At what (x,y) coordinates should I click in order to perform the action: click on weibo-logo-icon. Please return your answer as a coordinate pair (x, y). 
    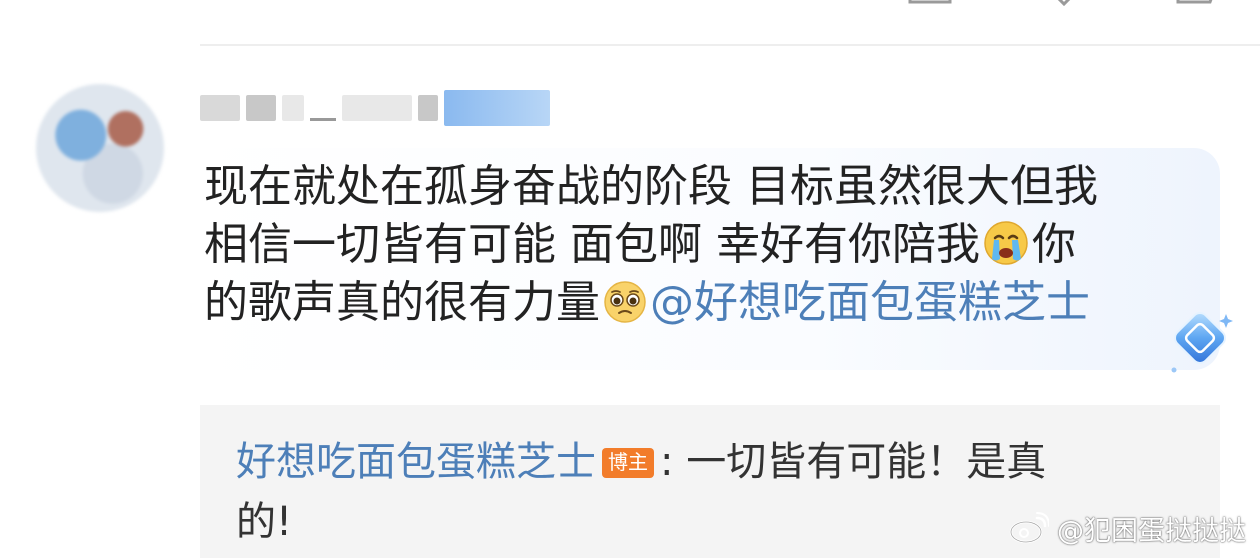
    Looking at the image, I should click on (1029, 528).